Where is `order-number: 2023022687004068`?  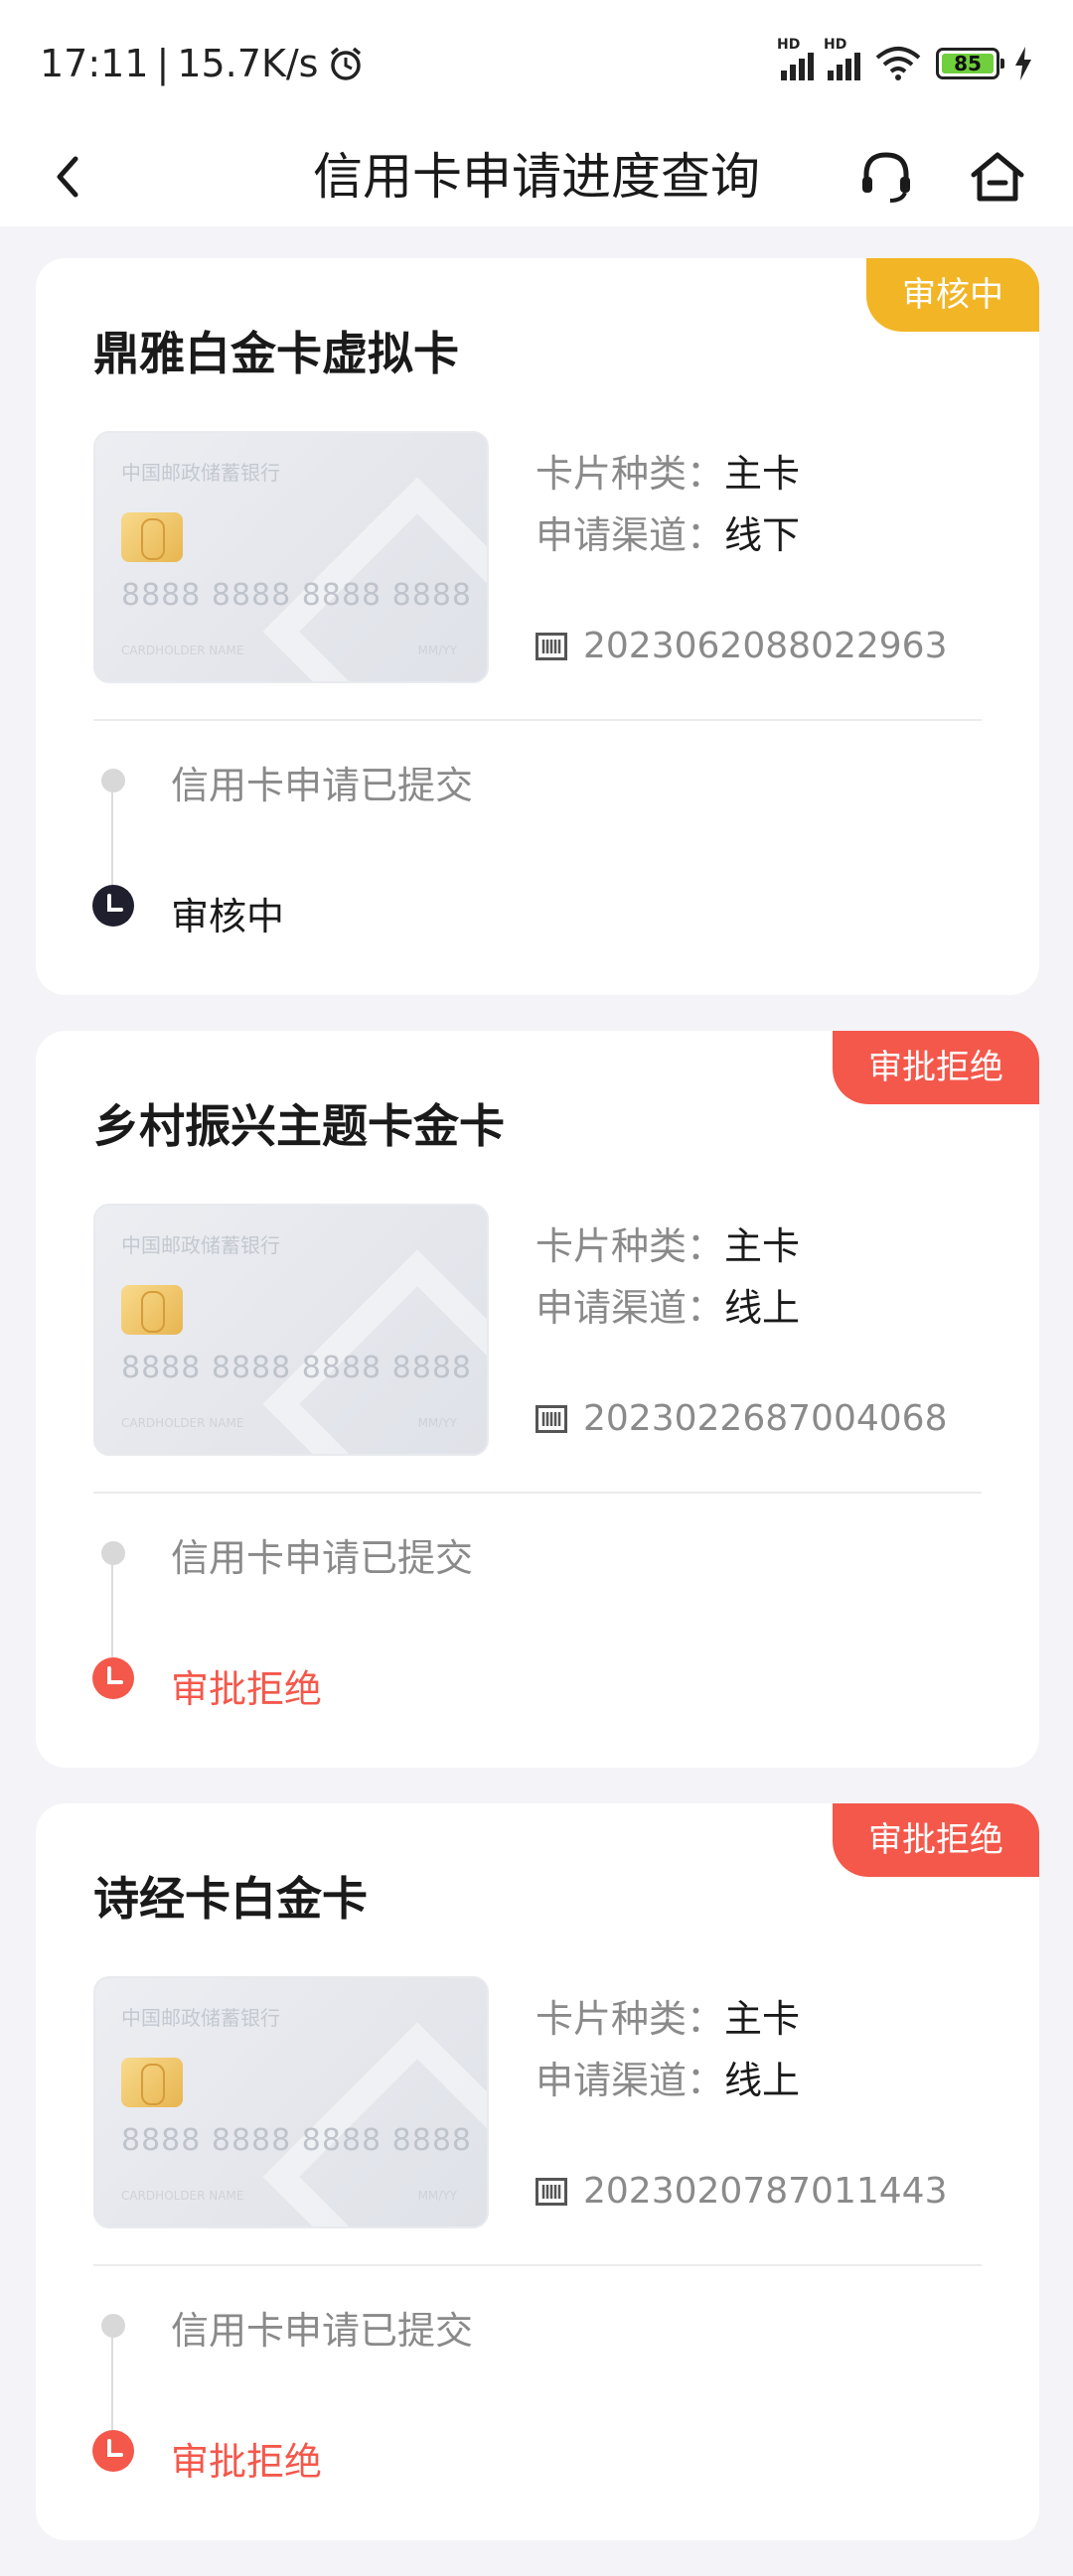
order-number: 2023022687004068 is located at coordinates (741, 1419).